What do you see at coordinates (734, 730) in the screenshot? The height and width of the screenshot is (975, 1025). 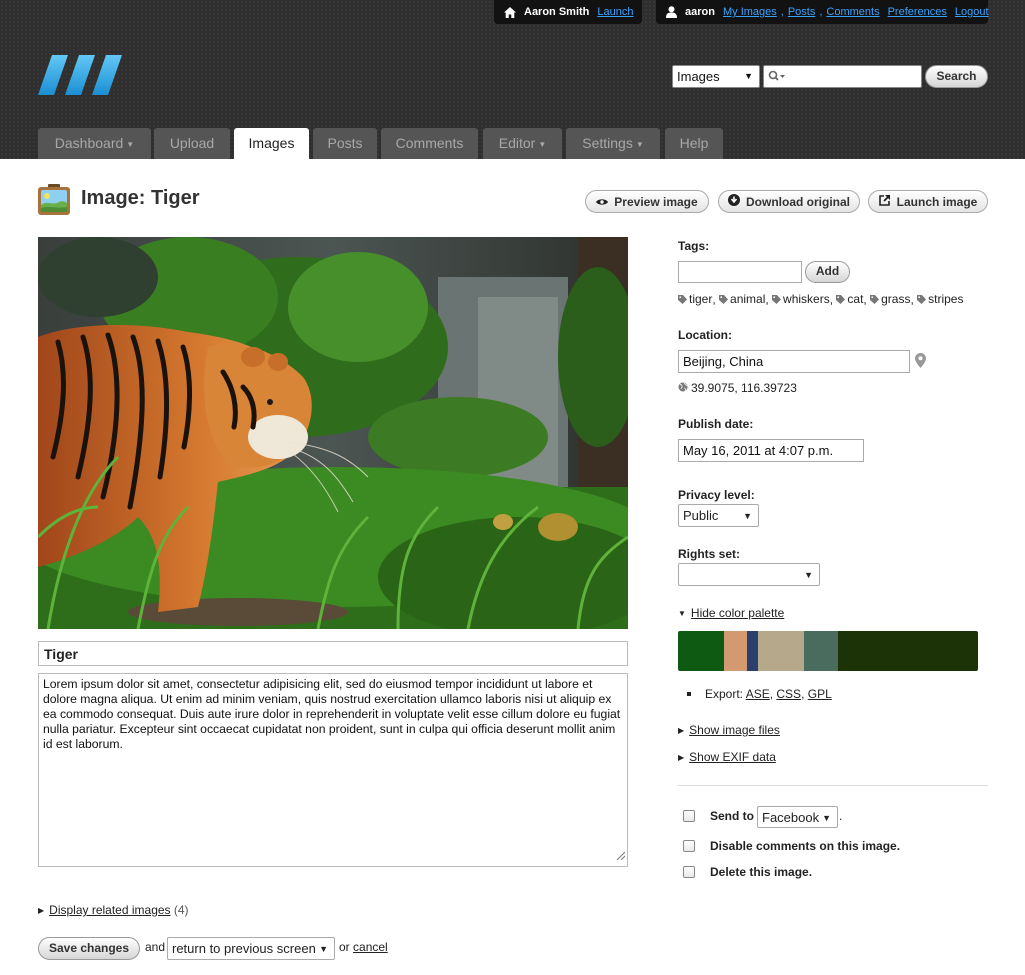 I see `show-image-files-link: Show image files` at bounding box center [734, 730].